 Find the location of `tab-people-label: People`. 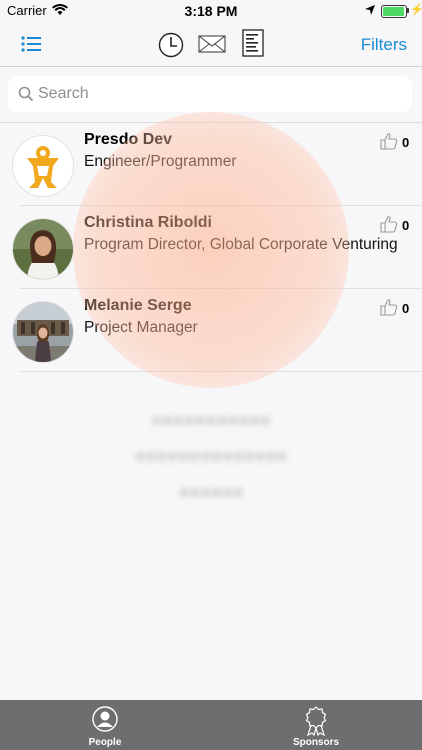

tab-people-label: People is located at coordinates (105, 742).